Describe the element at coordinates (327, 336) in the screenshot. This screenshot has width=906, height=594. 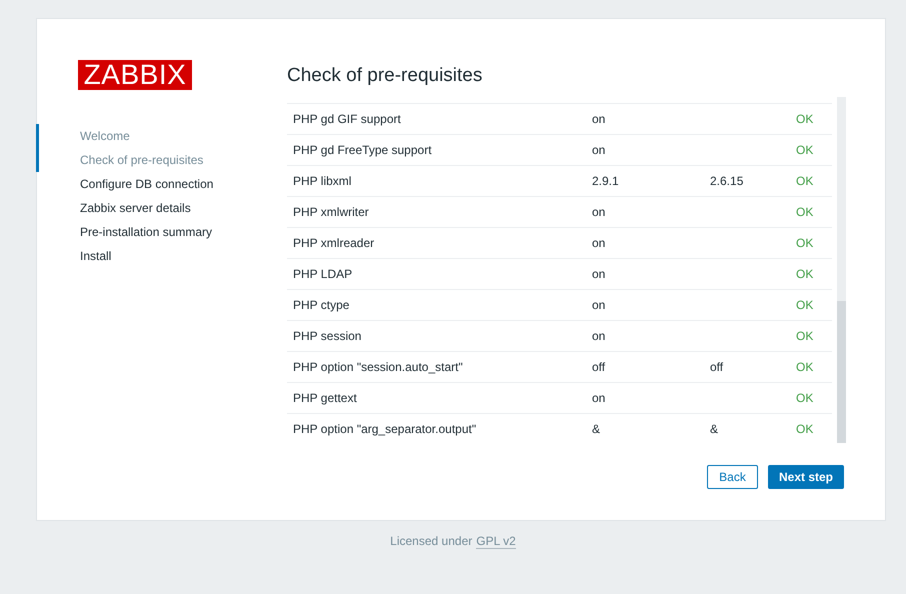
I see `table-cell-text: PHP session` at that location.